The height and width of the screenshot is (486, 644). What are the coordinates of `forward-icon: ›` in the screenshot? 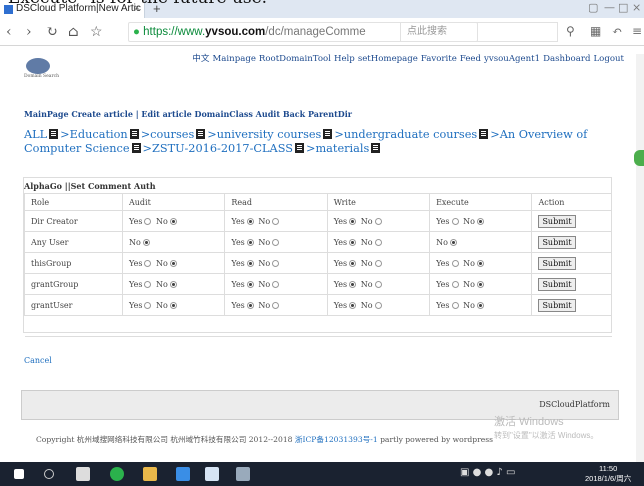 It's located at (29, 32).